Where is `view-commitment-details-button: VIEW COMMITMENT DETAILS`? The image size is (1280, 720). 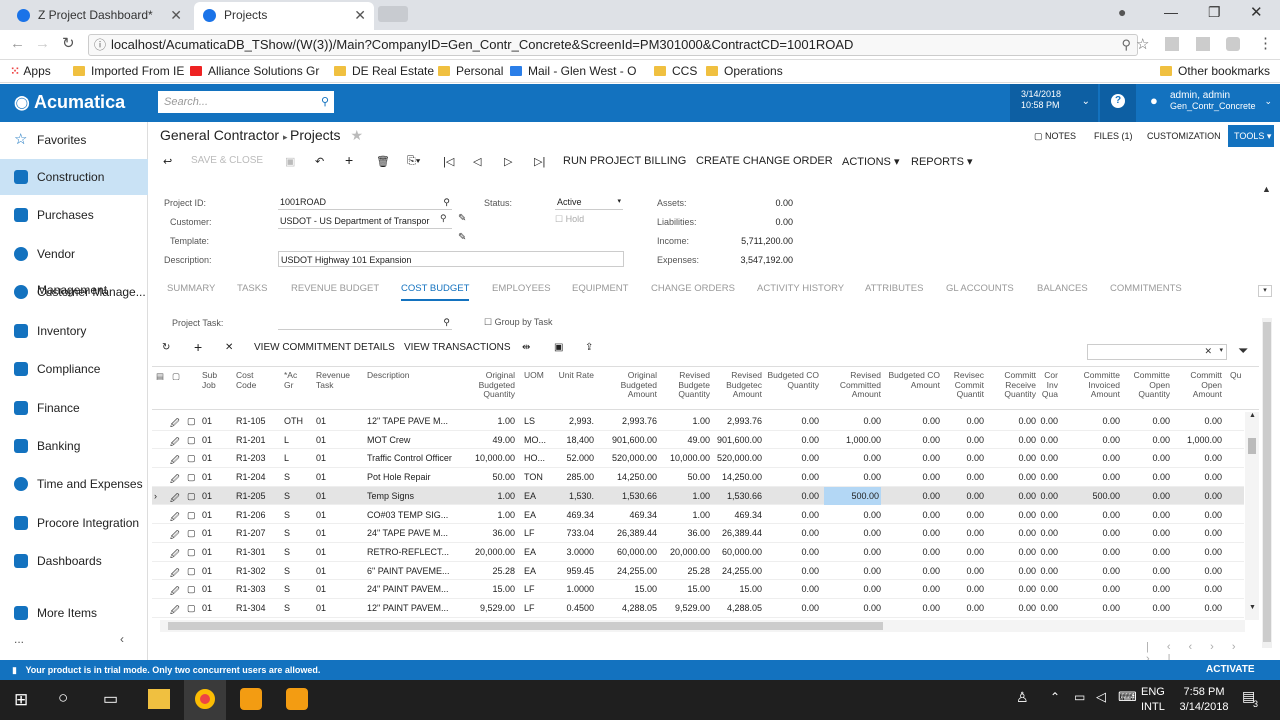
view-commitment-details-button: VIEW COMMITMENT DETAILS is located at coordinates (324, 347).